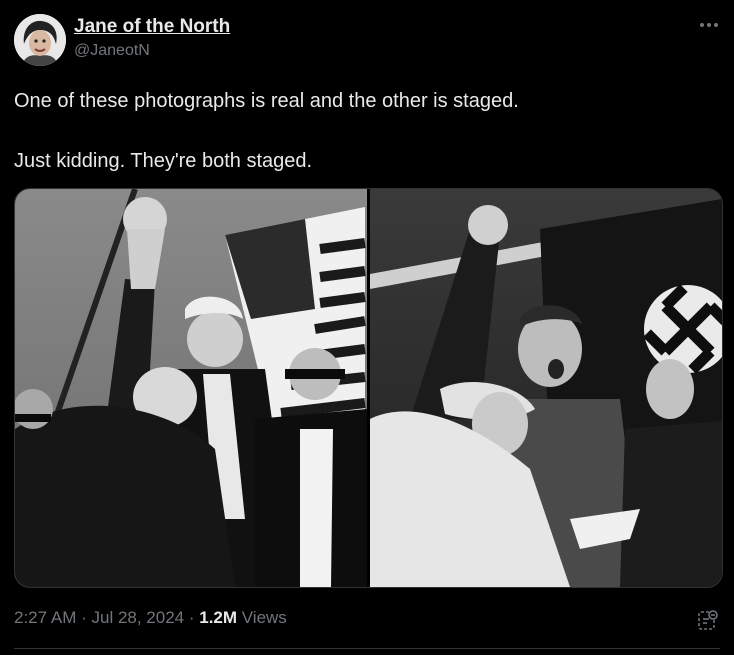  Describe the element at coordinates (163, 161) in the screenshot. I see `tweet-text-line: Just kidding. They're both staged.` at that location.